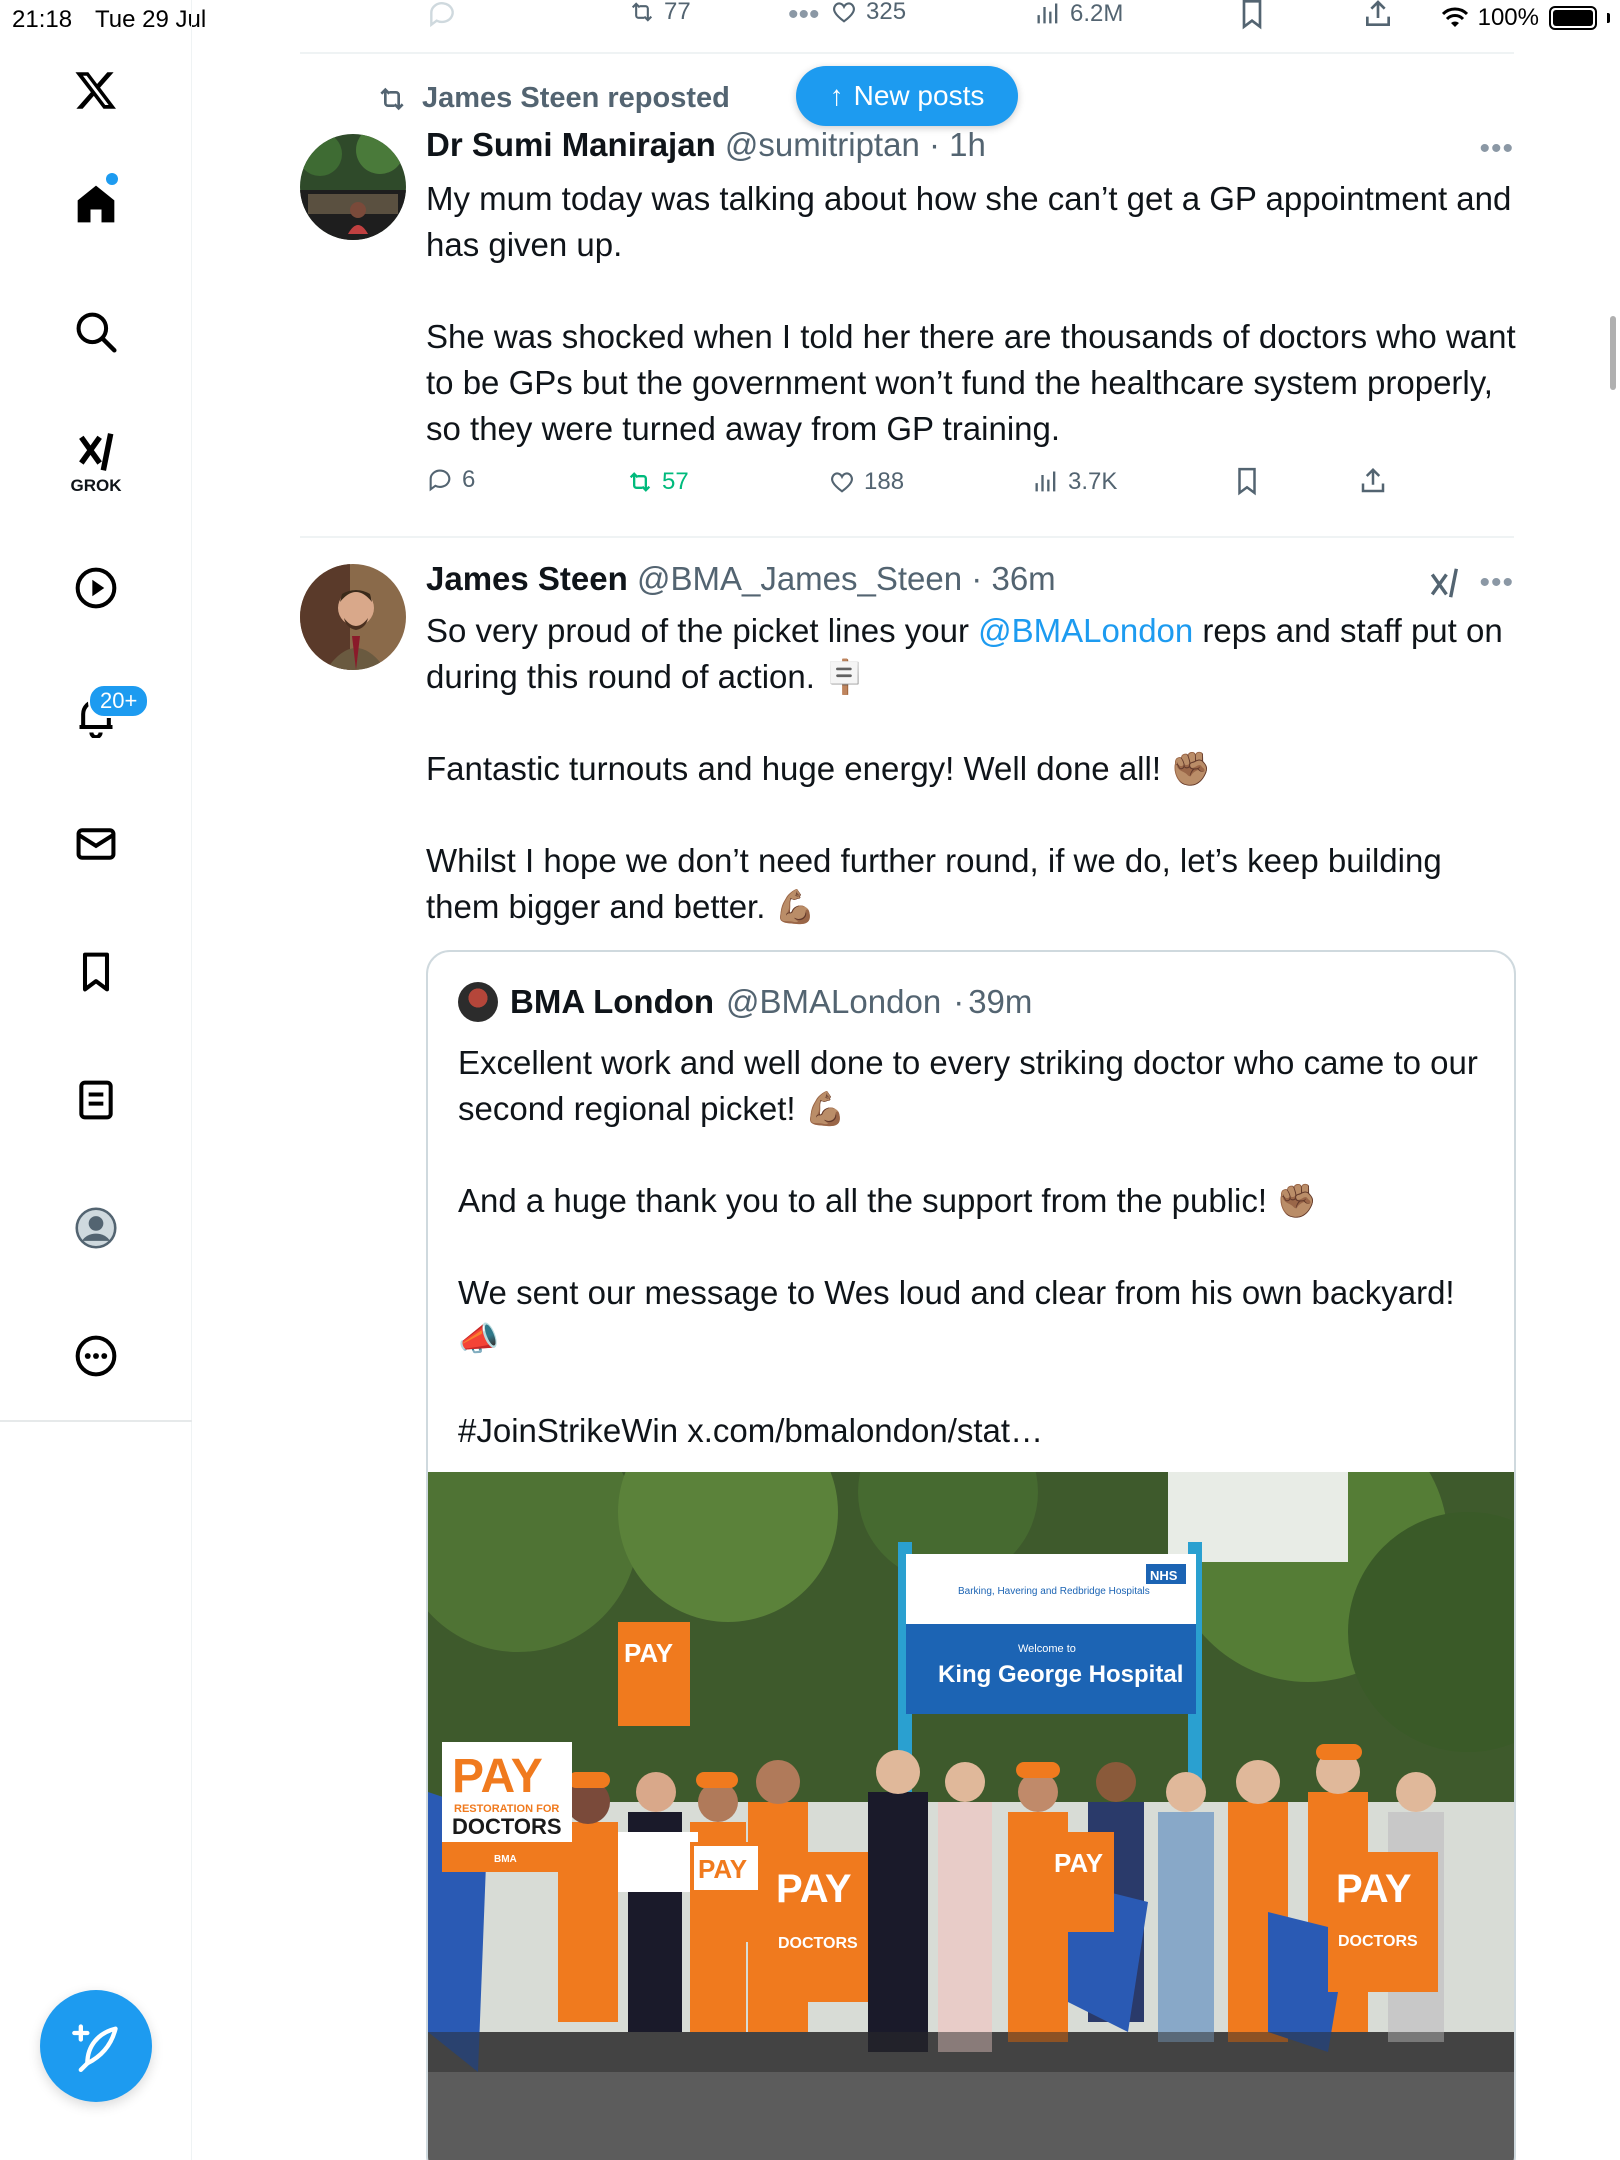 The image size is (1620, 2160). I want to click on search-icon, so click(96, 332).